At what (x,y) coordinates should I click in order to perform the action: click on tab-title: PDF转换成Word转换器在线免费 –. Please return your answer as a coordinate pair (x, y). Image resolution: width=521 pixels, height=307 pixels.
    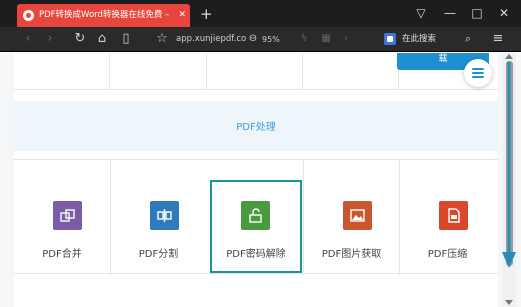
    Looking at the image, I should click on (104, 15).